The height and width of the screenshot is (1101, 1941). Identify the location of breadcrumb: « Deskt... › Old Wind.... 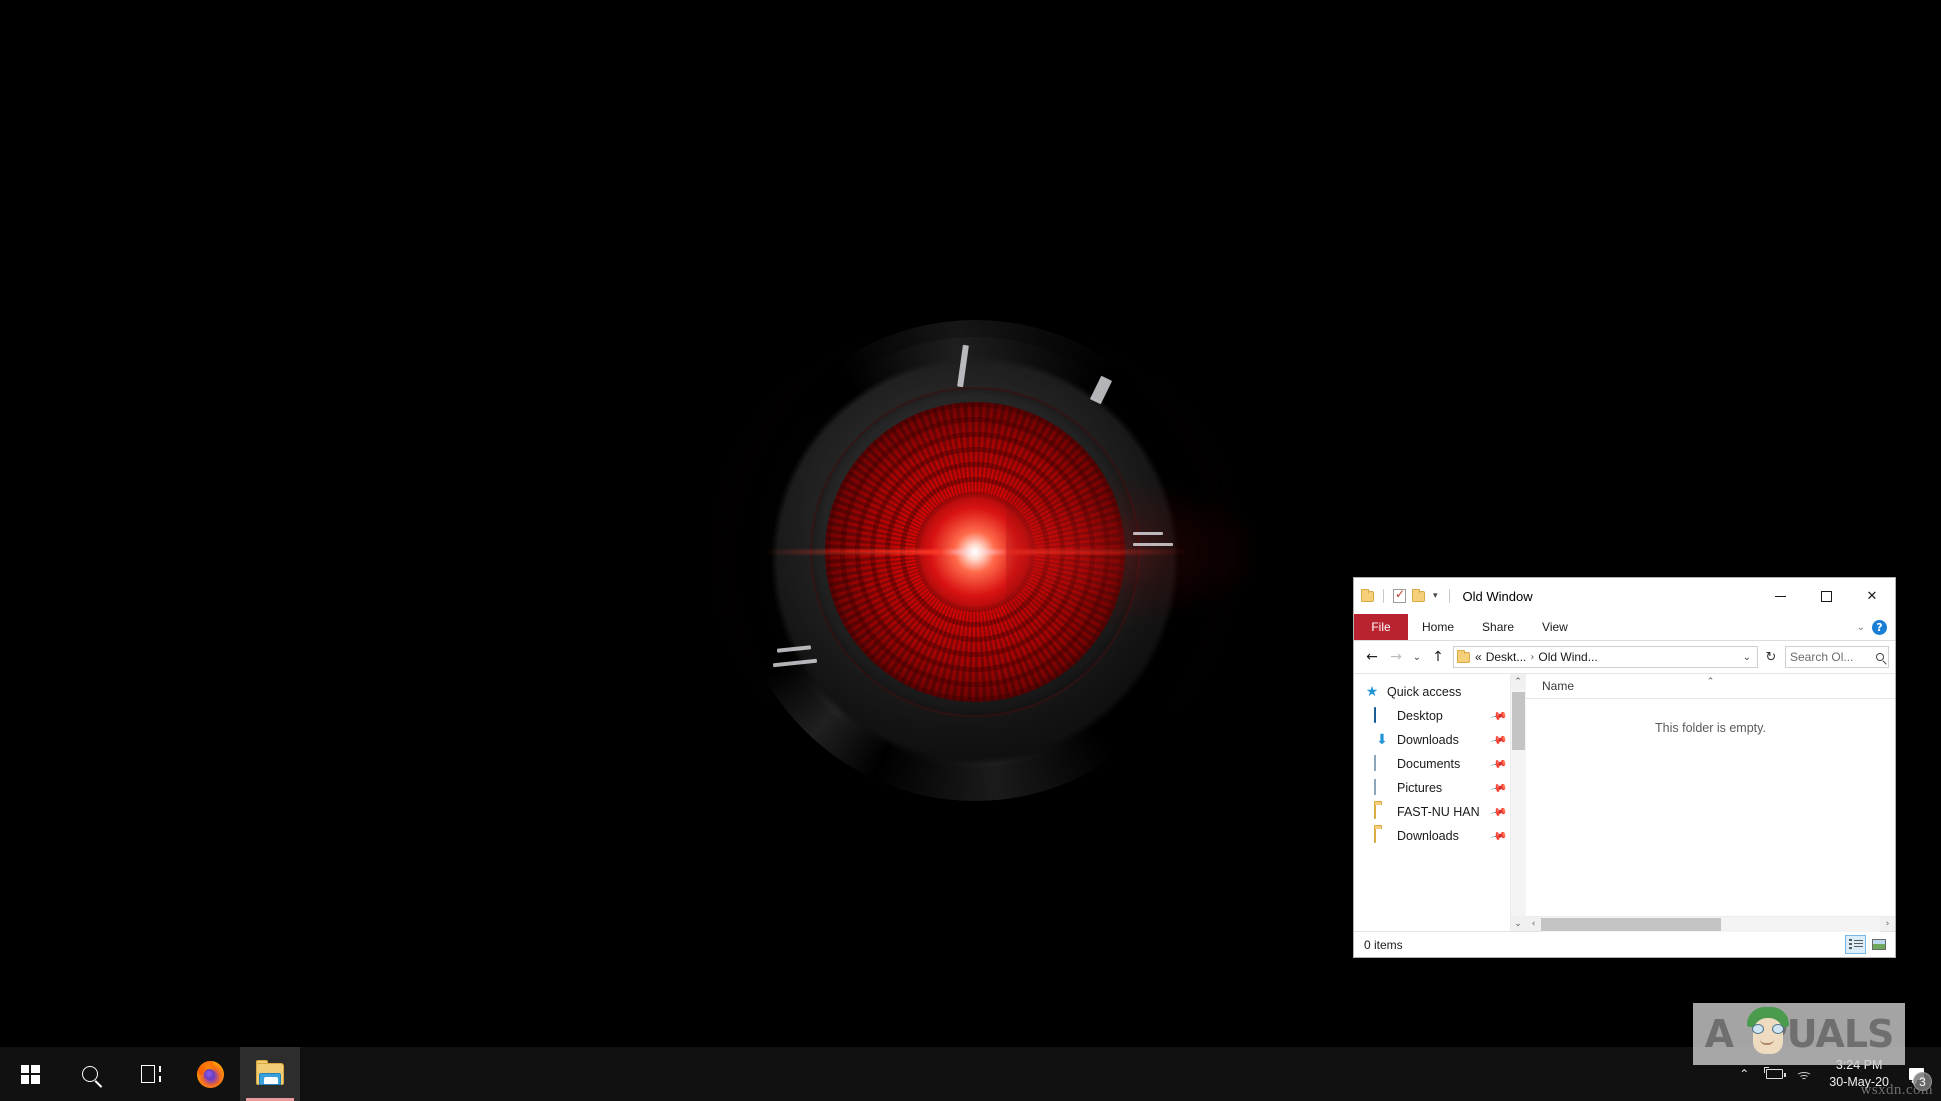
(1605, 657).